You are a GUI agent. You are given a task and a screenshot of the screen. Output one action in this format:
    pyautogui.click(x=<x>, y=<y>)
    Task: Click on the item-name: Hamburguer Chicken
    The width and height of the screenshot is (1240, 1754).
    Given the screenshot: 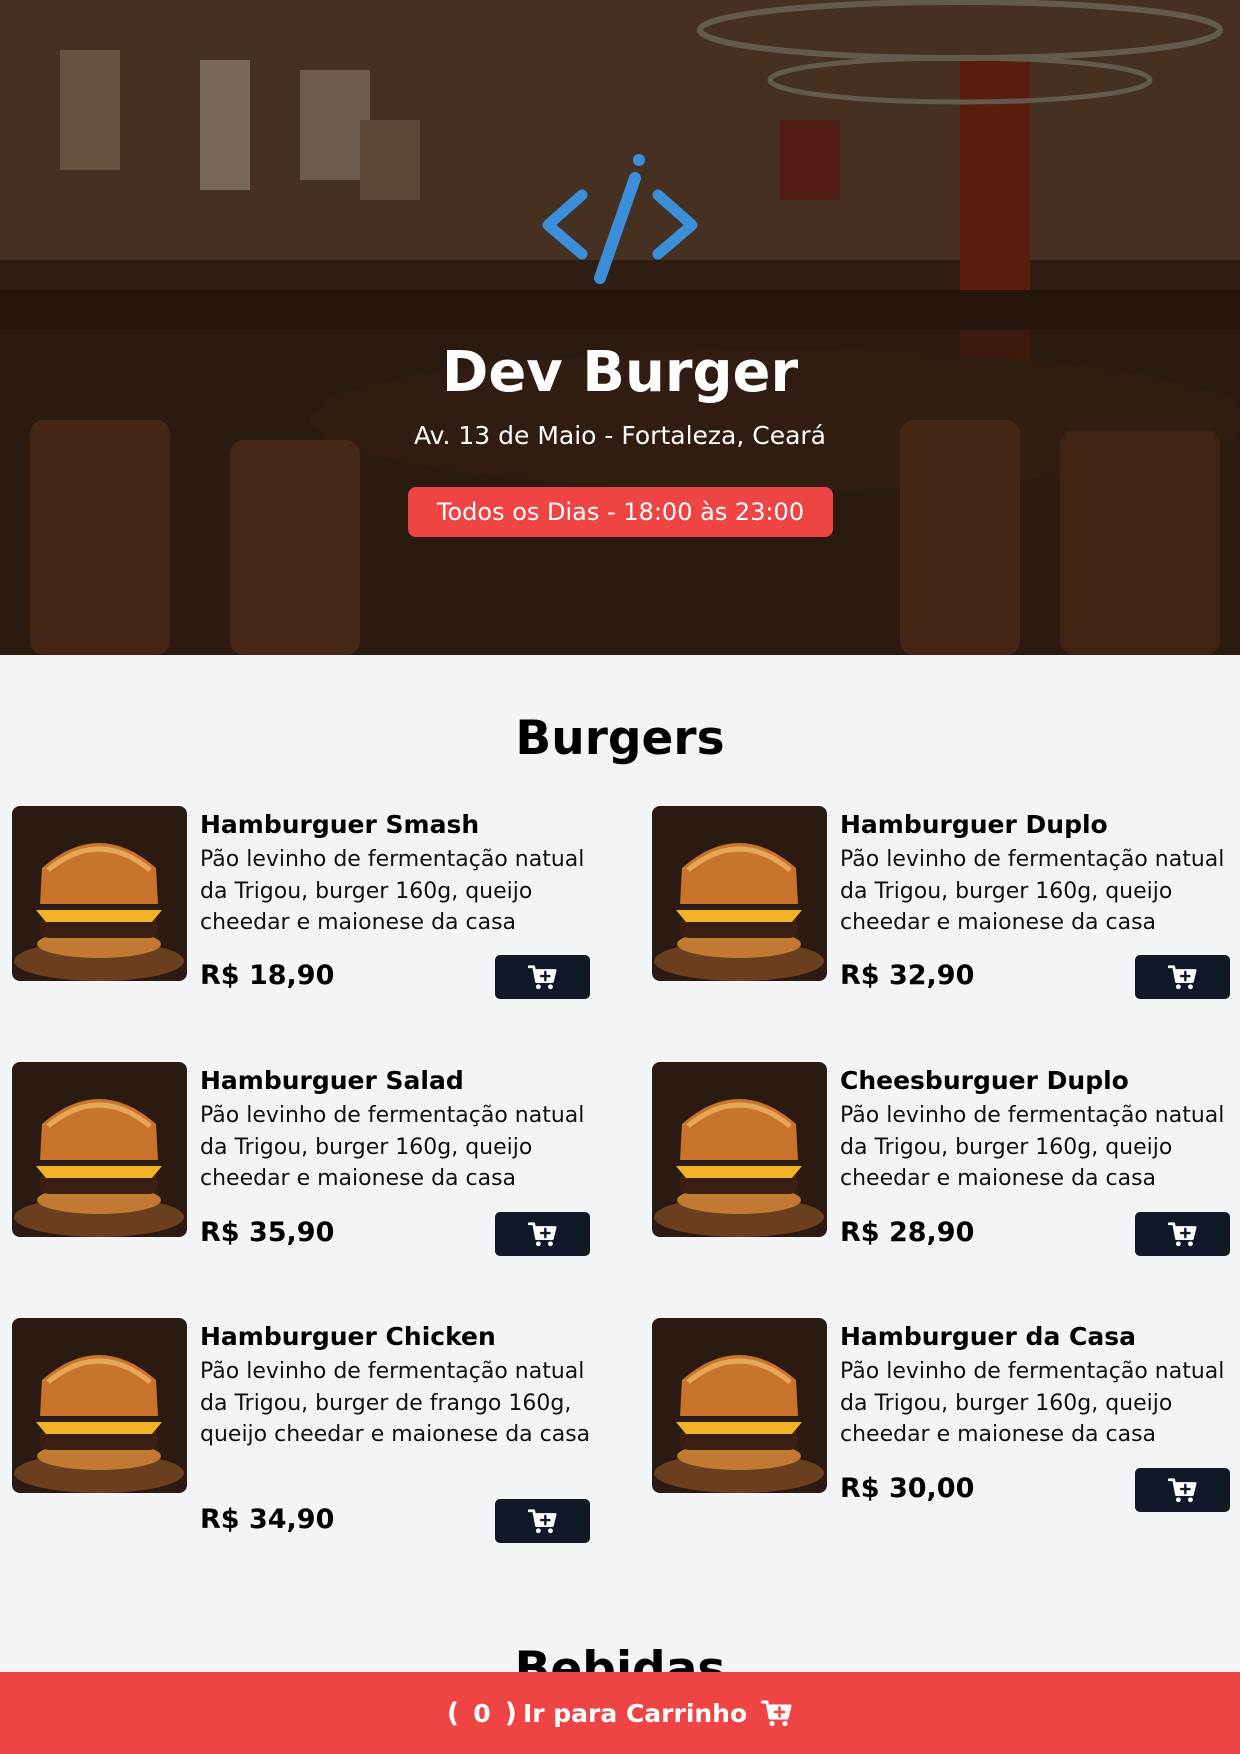 What is the action you would take?
    pyautogui.click(x=348, y=1336)
    